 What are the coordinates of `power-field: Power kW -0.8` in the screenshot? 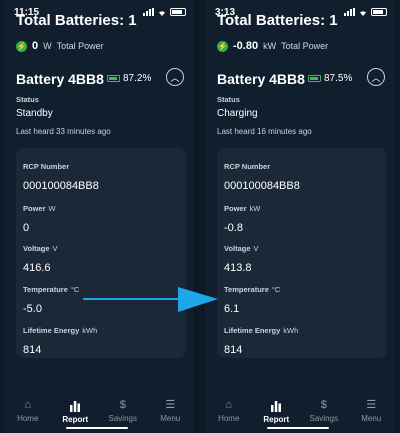 It's located at (242, 219).